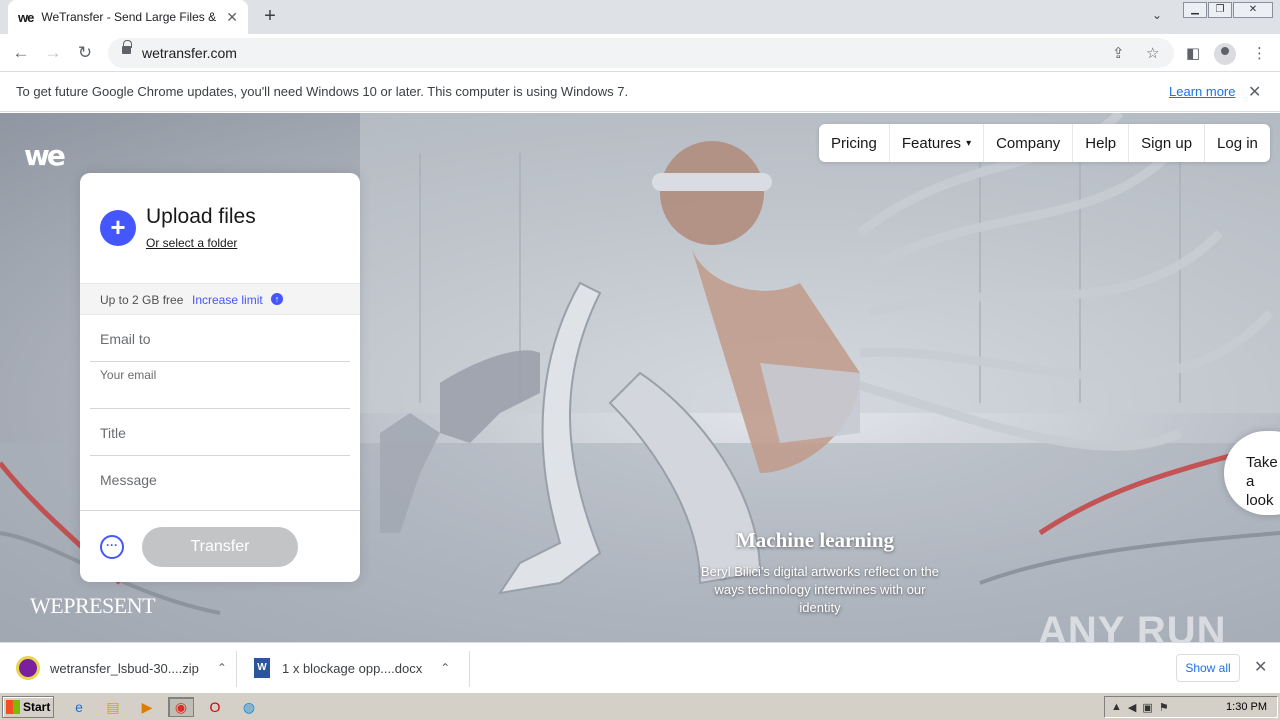 The height and width of the screenshot is (720, 1280). What do you see at coordinates (125, 339) in the screenshot?
I see `email-to-placeholder: Email to` at bounding box center [125, 339].